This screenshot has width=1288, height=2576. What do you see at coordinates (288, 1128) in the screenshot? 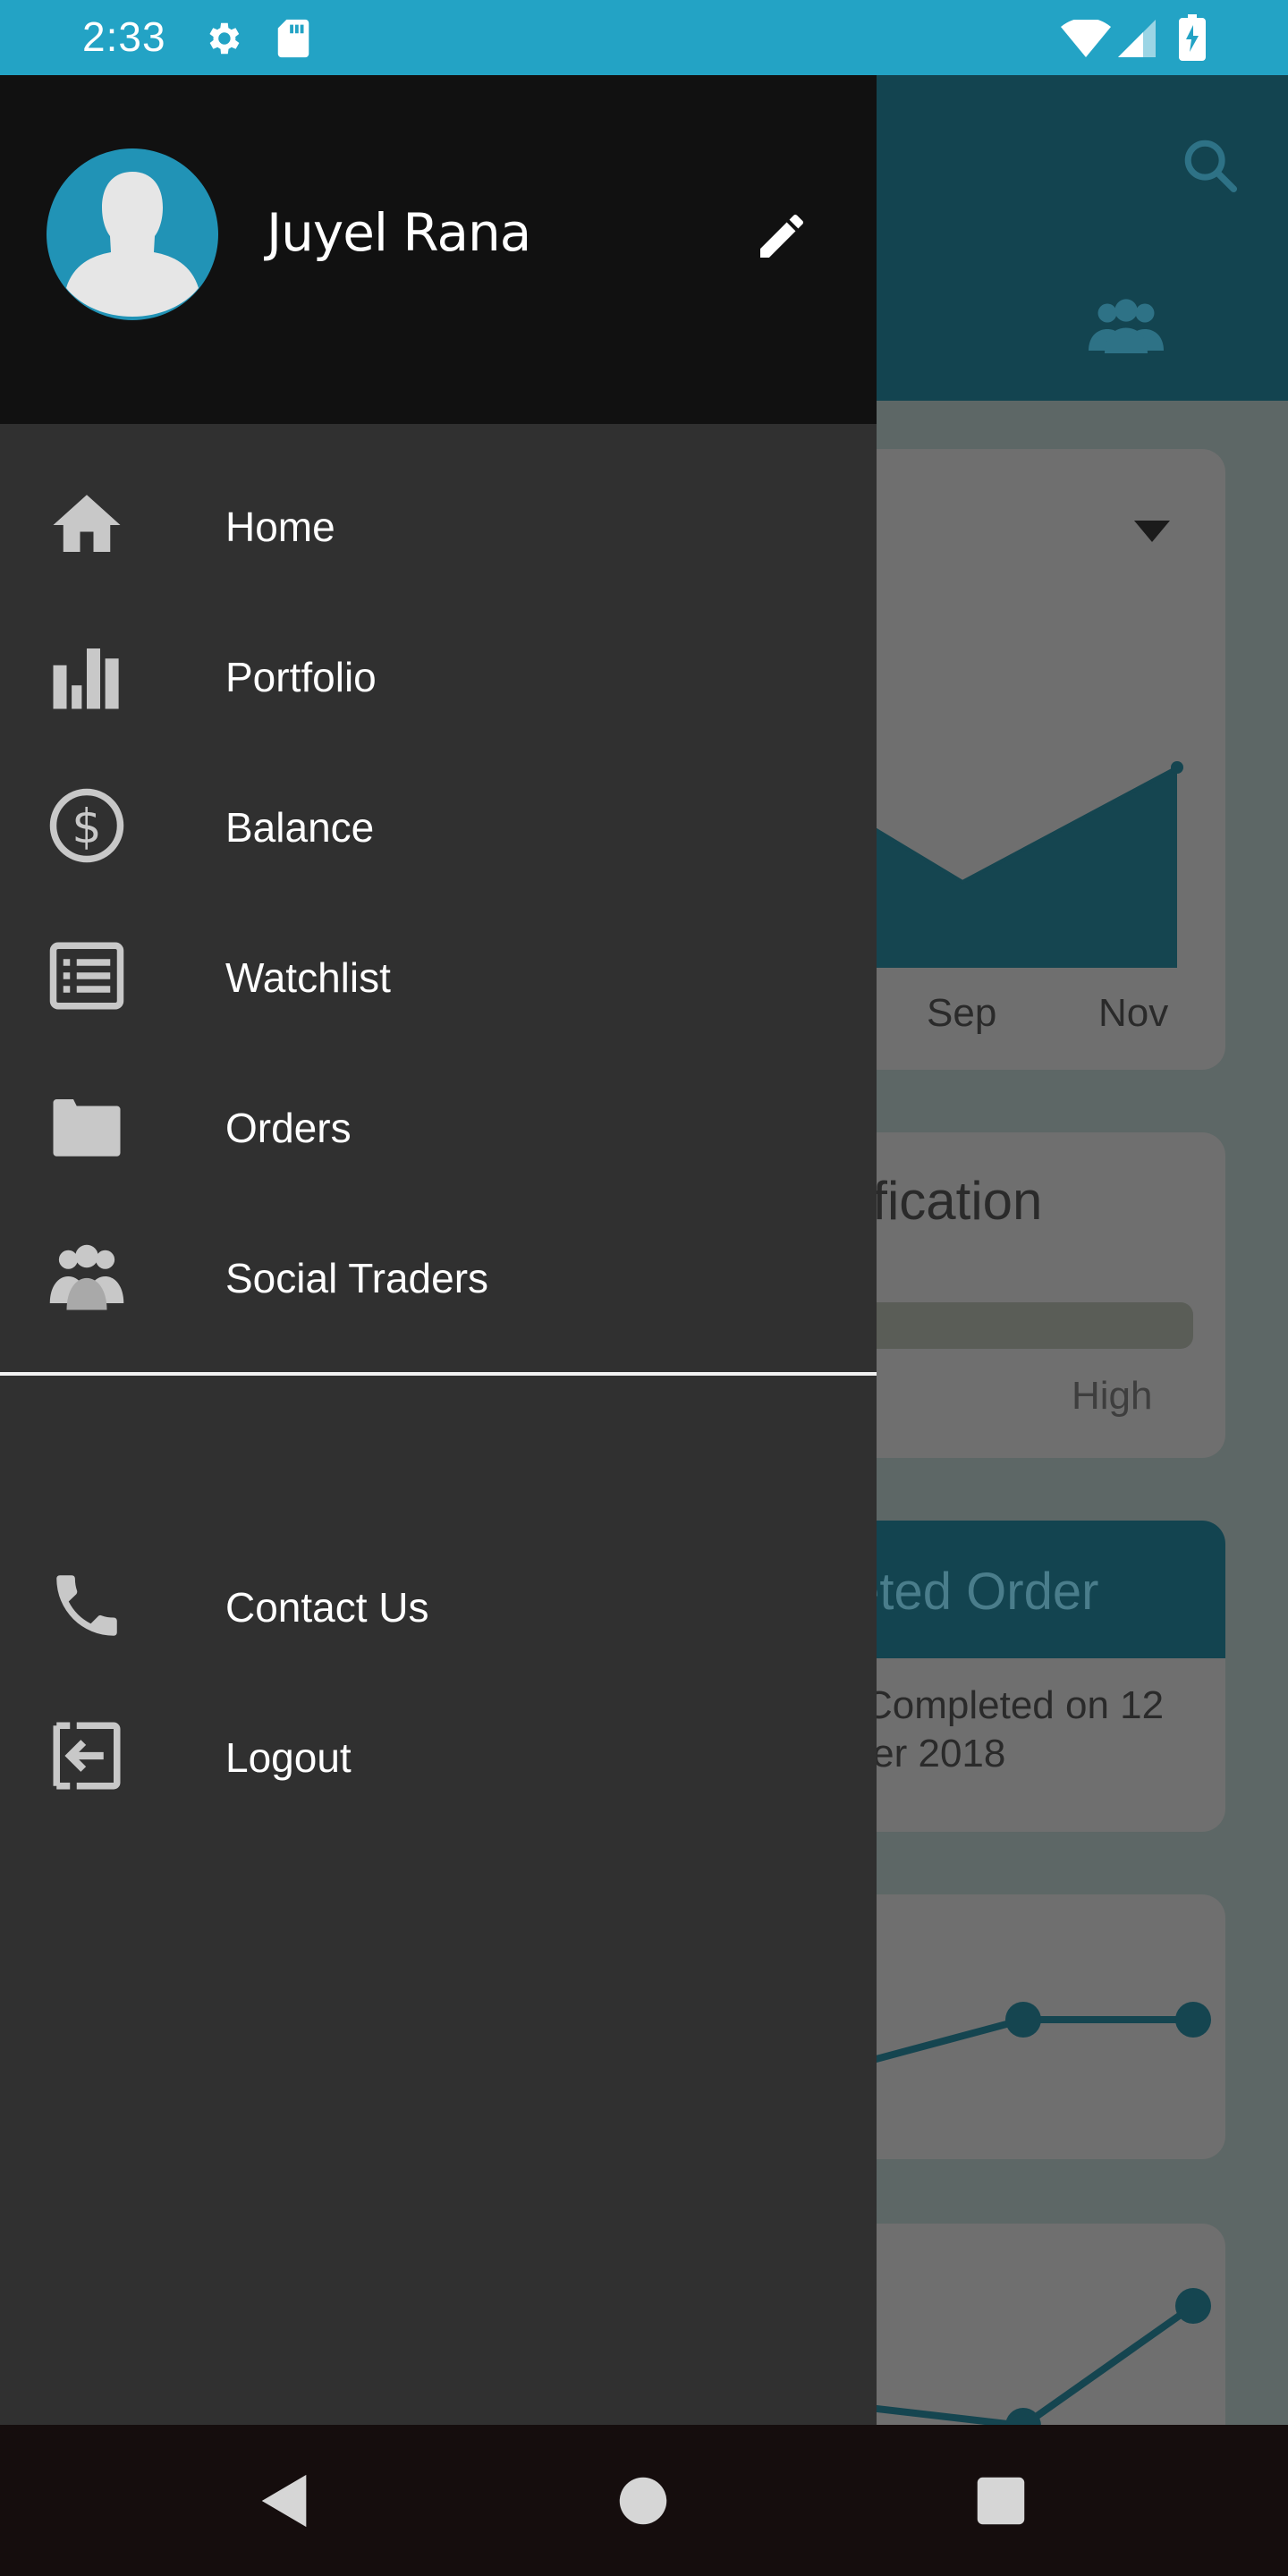
I see `menu-label-orders: Orders` at bounding box center [288, 1128].